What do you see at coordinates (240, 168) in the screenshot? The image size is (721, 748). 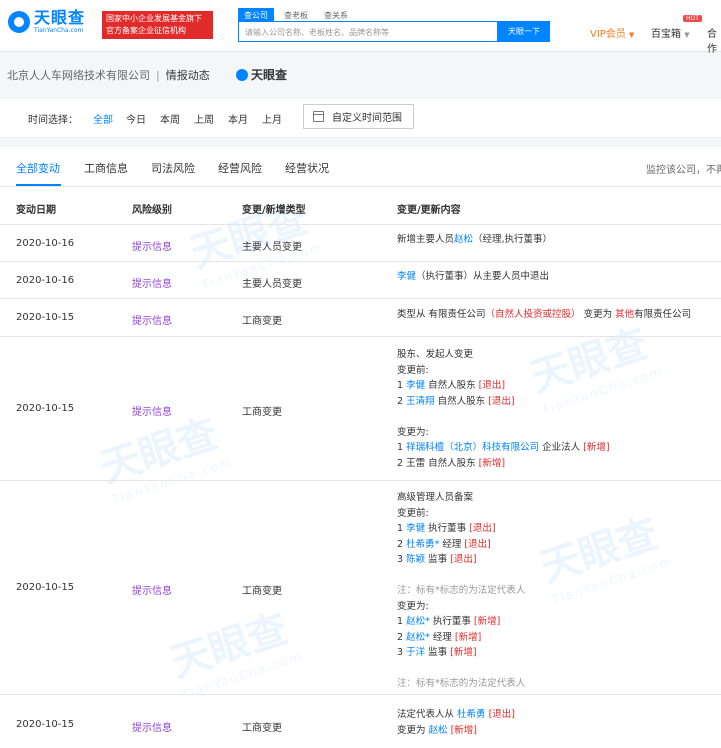 I see `tab-operation-risk: 经营风险` at bounding box center [240, 168].